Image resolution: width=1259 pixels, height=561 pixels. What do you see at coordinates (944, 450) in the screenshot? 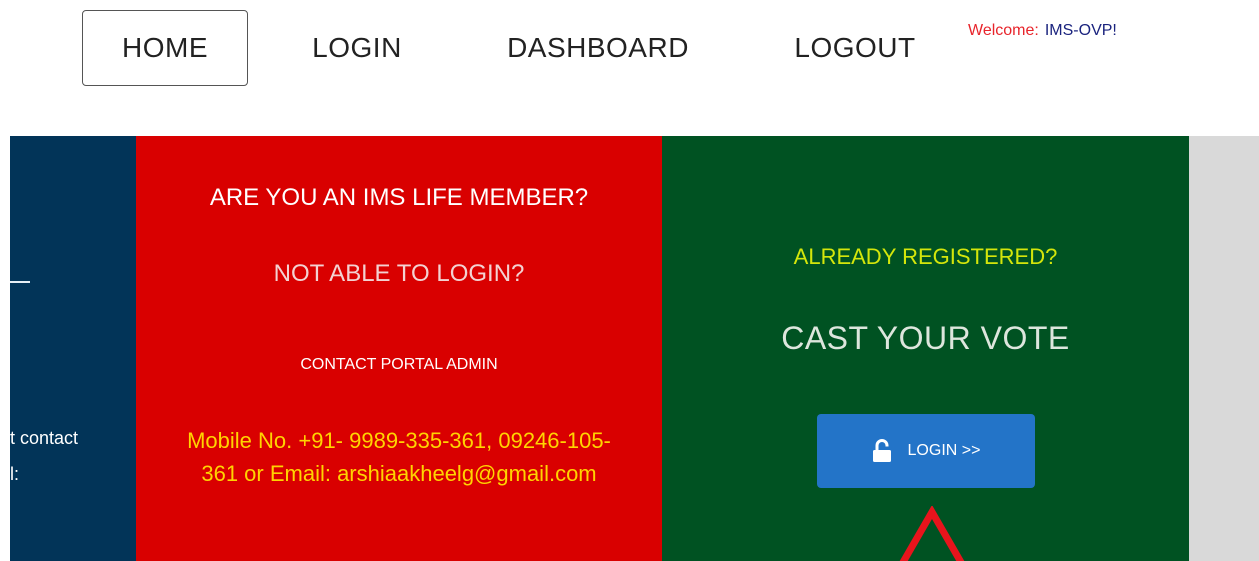
I see `vote-login-label: LOGIN >>` at bounding box center [944, 450].